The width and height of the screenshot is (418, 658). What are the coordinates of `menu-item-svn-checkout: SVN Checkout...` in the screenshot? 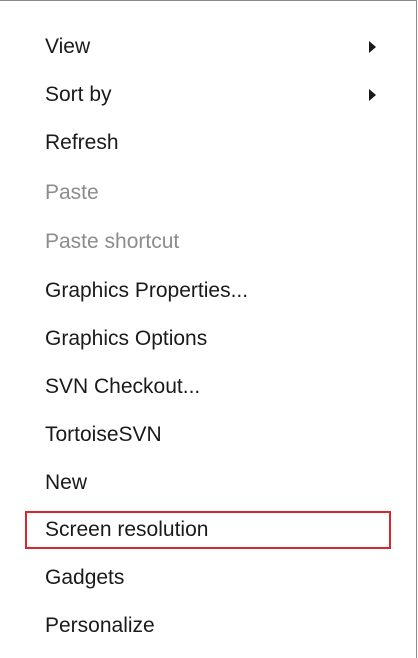 It's located at (208, 387).